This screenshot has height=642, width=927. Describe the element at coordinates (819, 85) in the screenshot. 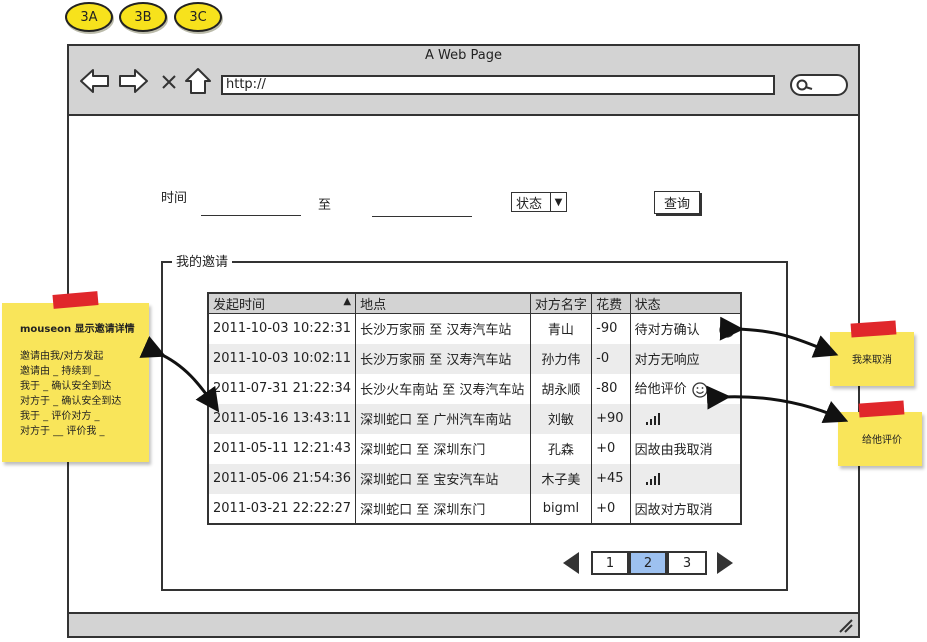

I see `browser-search-input` at that location.